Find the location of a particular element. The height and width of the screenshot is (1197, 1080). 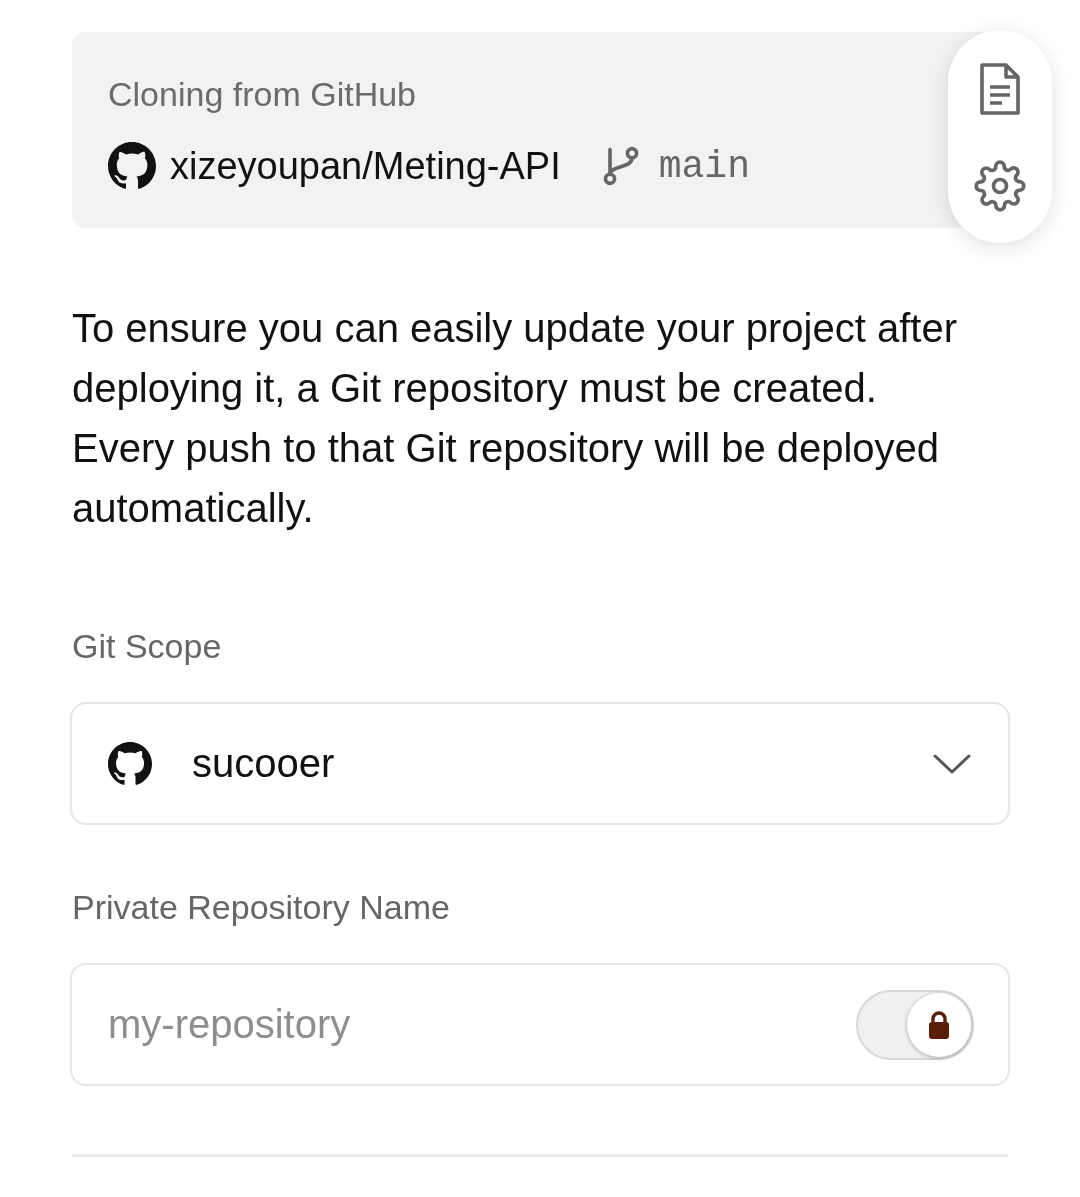

repository-name-input: my-repository is located at coordinates (462, 1024).